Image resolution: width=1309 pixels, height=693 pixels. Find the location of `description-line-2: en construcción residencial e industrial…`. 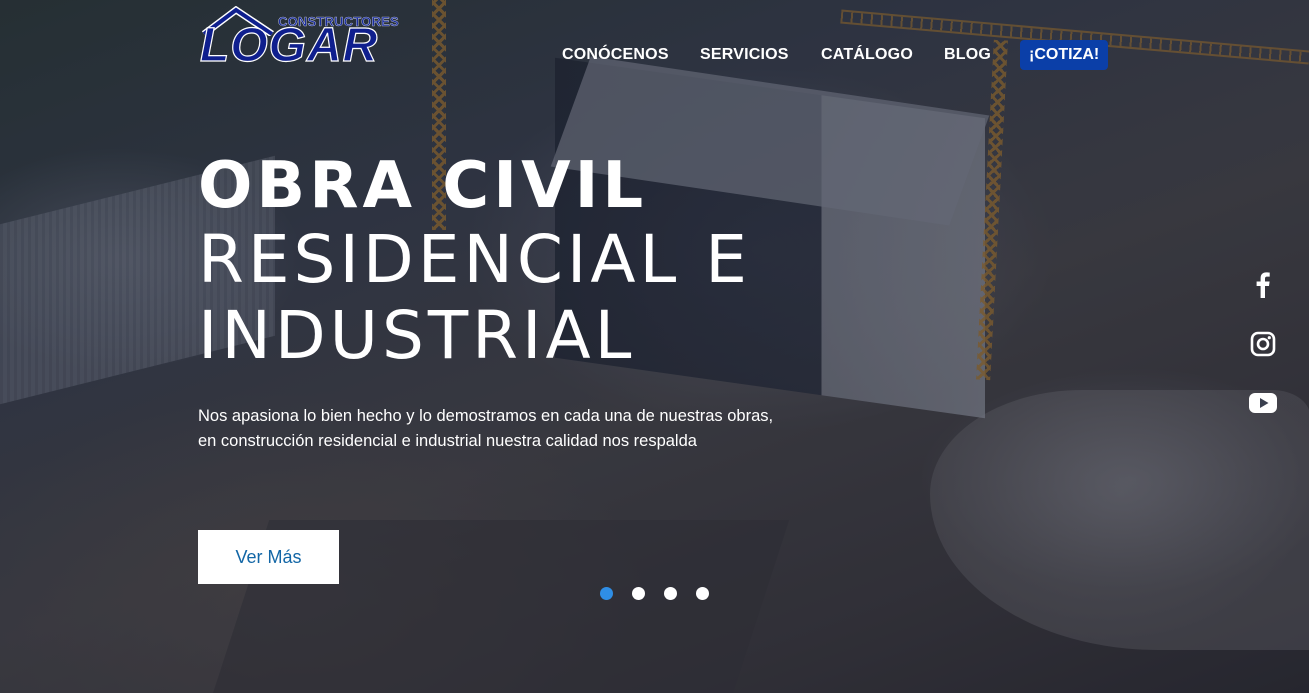

description-line-2: en construcción residencial e industrial… is located at coordinates (447, 441).